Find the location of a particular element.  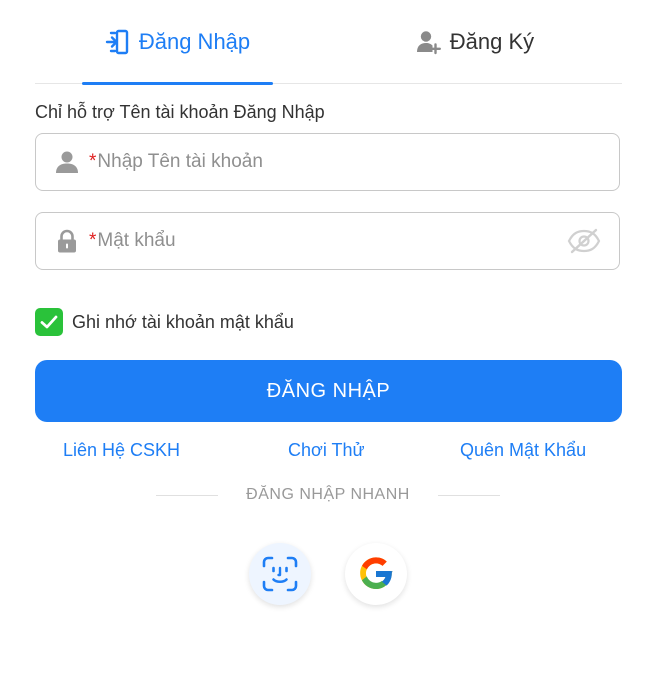

remember-me: Ghi nhớ tài khoản mật khẩu is located at coordinates (164, 322).